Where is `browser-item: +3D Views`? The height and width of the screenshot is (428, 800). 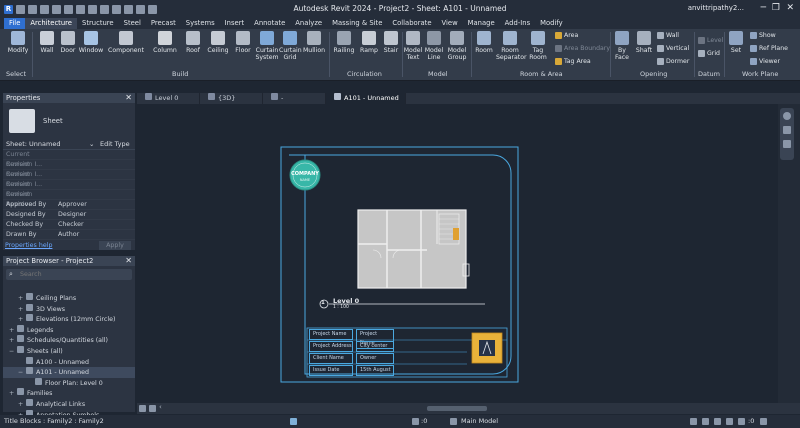 browser-item: +3D Views is located at coordinates (69, 309).